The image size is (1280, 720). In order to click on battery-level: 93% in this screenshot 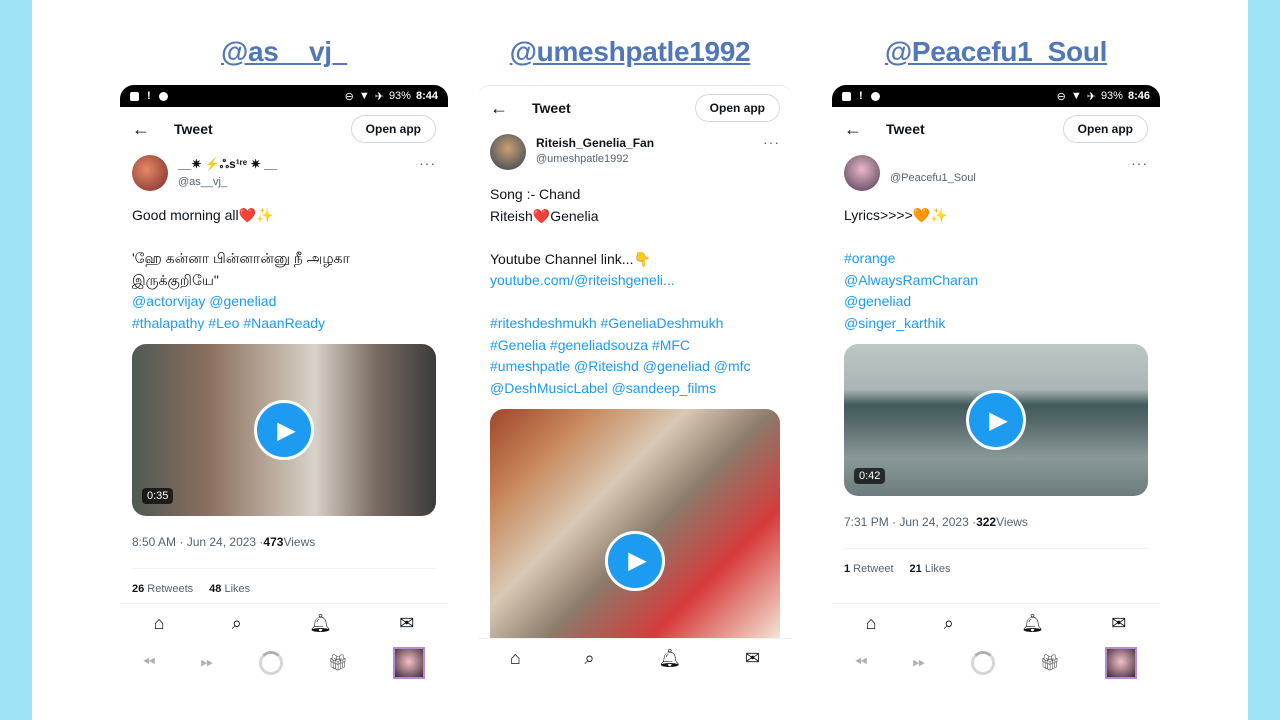, I will do `click(399, 96)`.